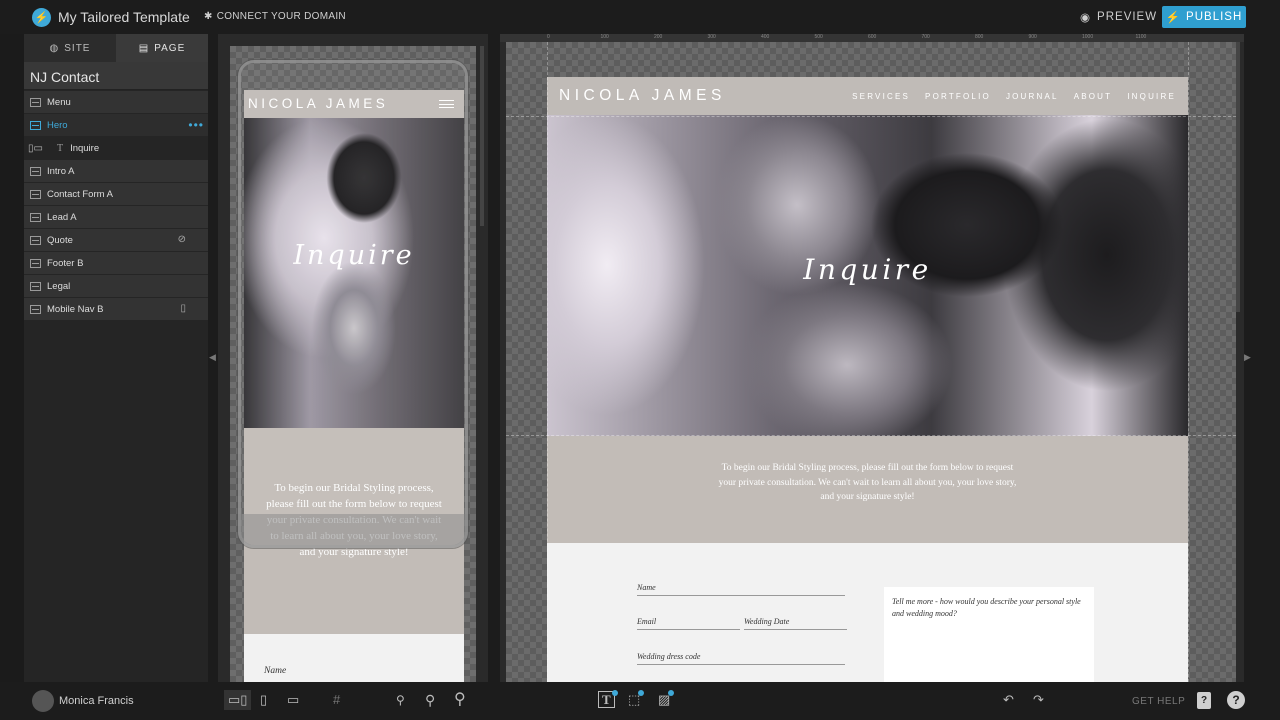 The width and height of the screenshot is (1280, 720). I want to click on zoom-in-icon: ⚲, so click(460, 700).